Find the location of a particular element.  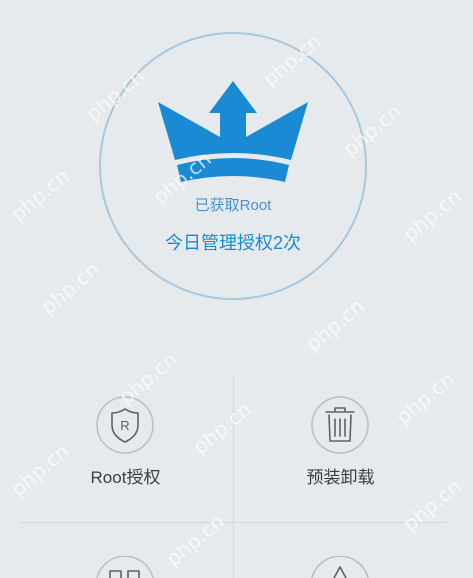

root-status-text: 已获取Root is located at coordinates (233, 205).